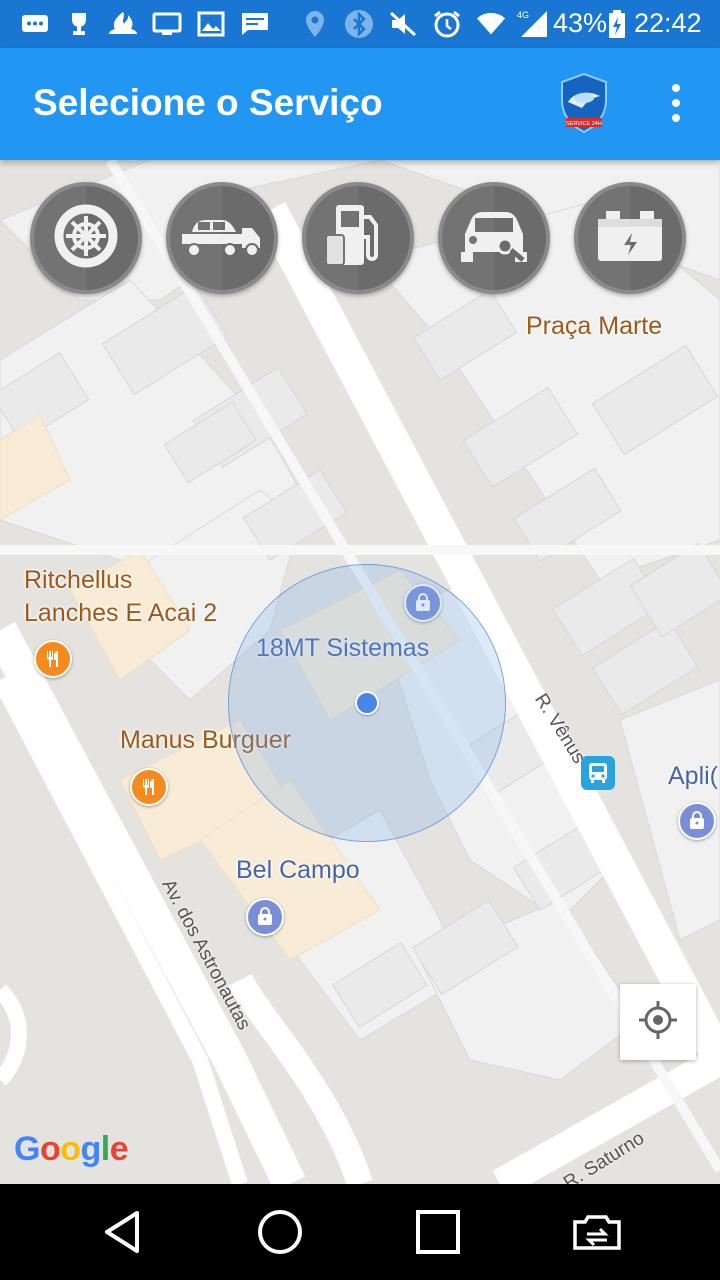 This screenshot has height=1280, width=720. I want to click on fuel-service-button, so click(358, 238).